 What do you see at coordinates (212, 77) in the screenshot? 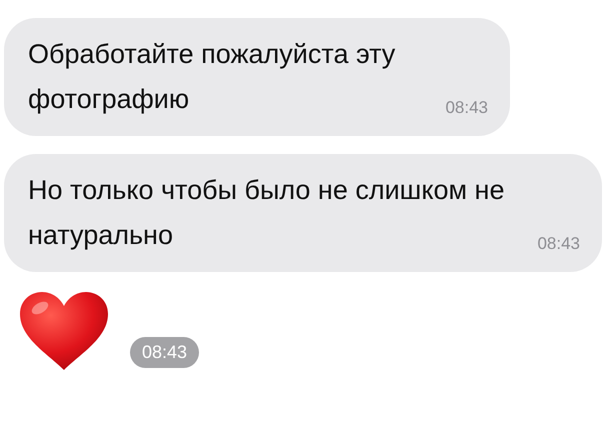
I see `message-text: Обработайте пожалуйста эту фотографию` at bounding box center [212, 77].